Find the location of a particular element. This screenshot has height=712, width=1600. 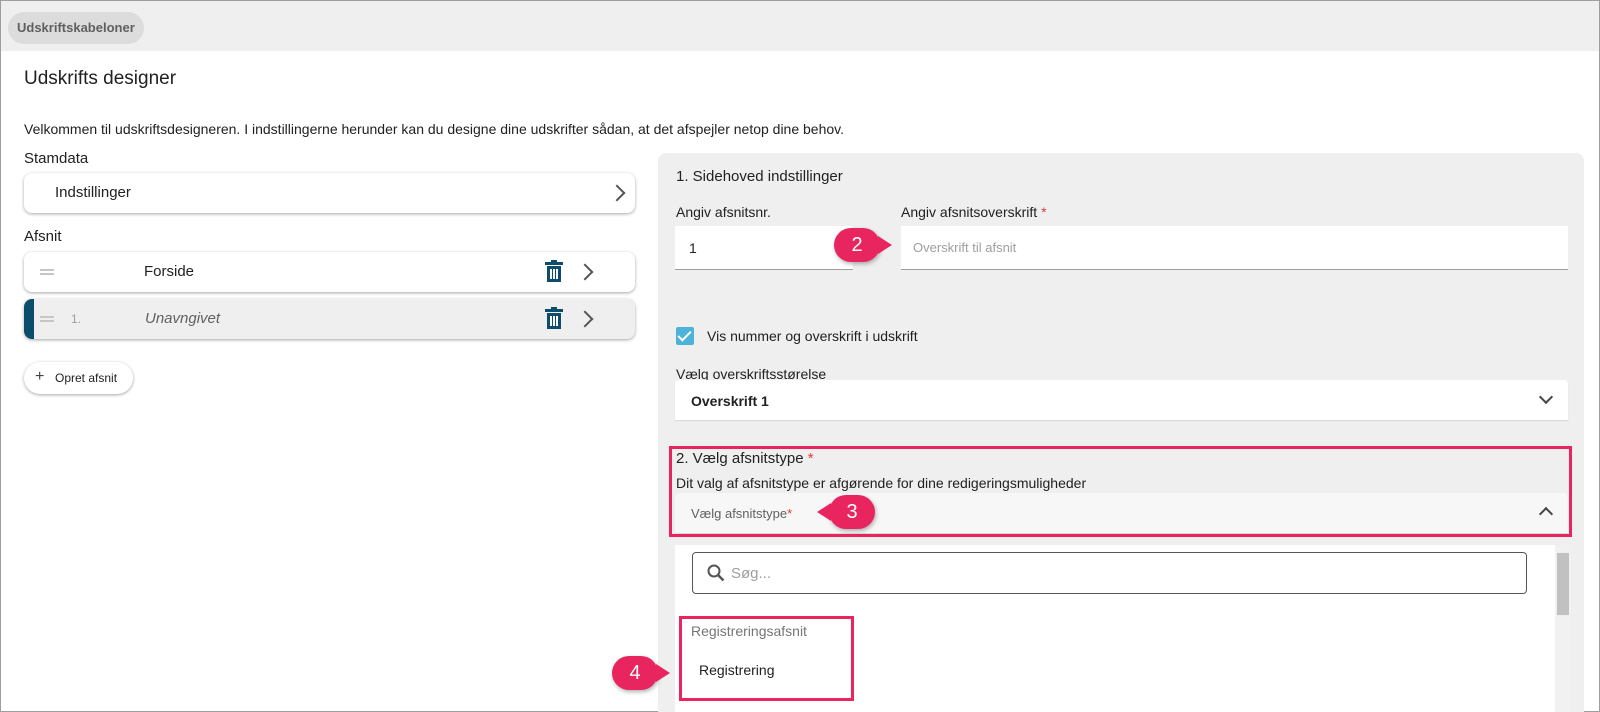

page-title: Udskrifts designer is located at coordinates (100, 78).